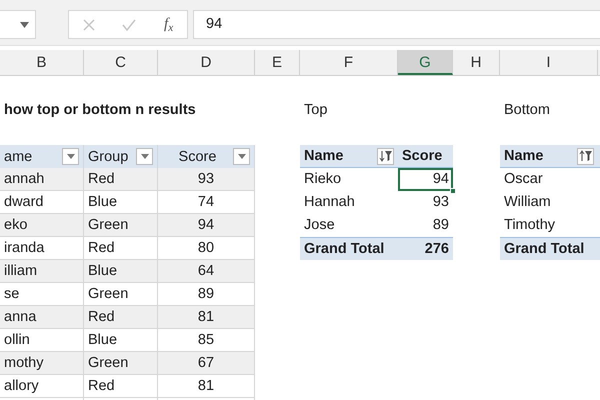 The image size is (600, 400). I want to click on table-cell-text: Oscar, so click(523, 179).